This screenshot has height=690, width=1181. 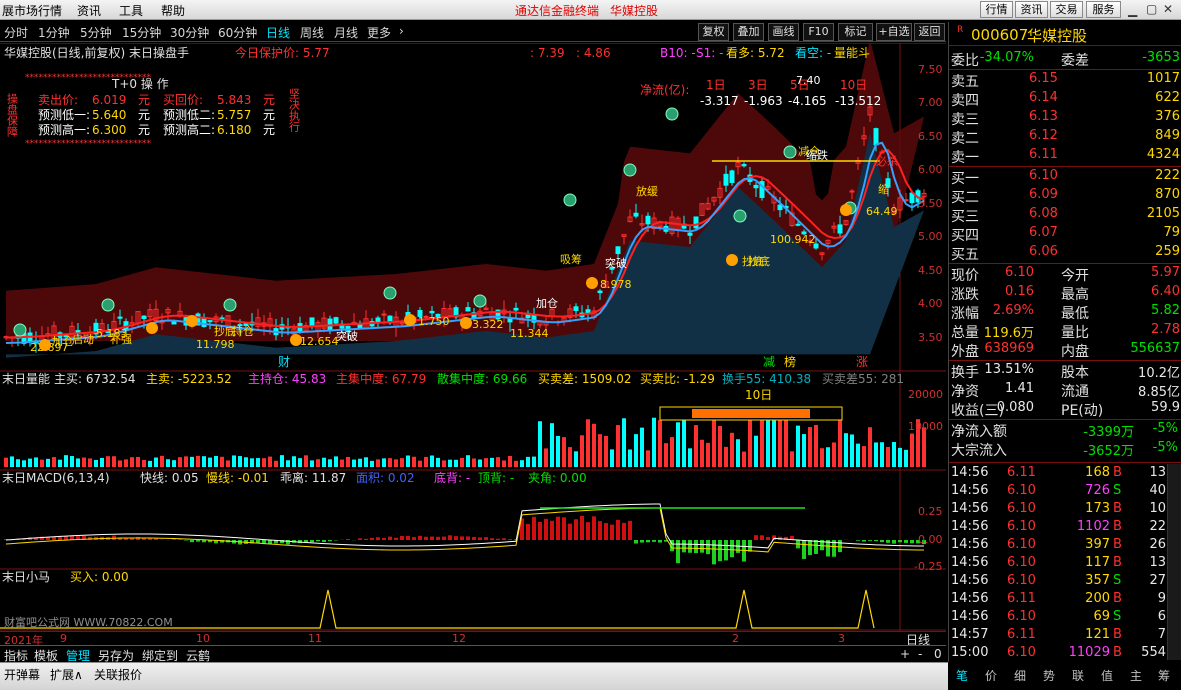 What do you see at coordinates (173, 10) in the screenshot?
I see `menu-help: 帮助` at bounding box center [173, 10].